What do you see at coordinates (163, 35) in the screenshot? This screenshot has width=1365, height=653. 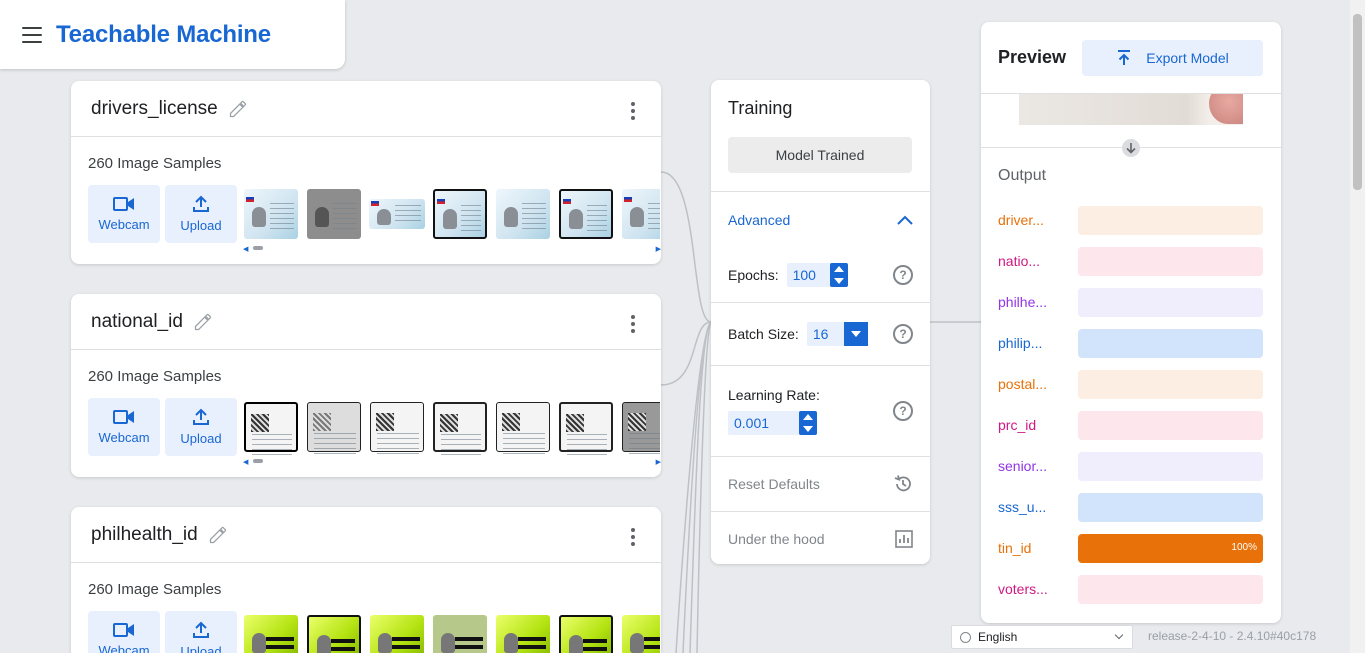 I see `app-title: Teachable Machine` at bounding box center [163, 35].